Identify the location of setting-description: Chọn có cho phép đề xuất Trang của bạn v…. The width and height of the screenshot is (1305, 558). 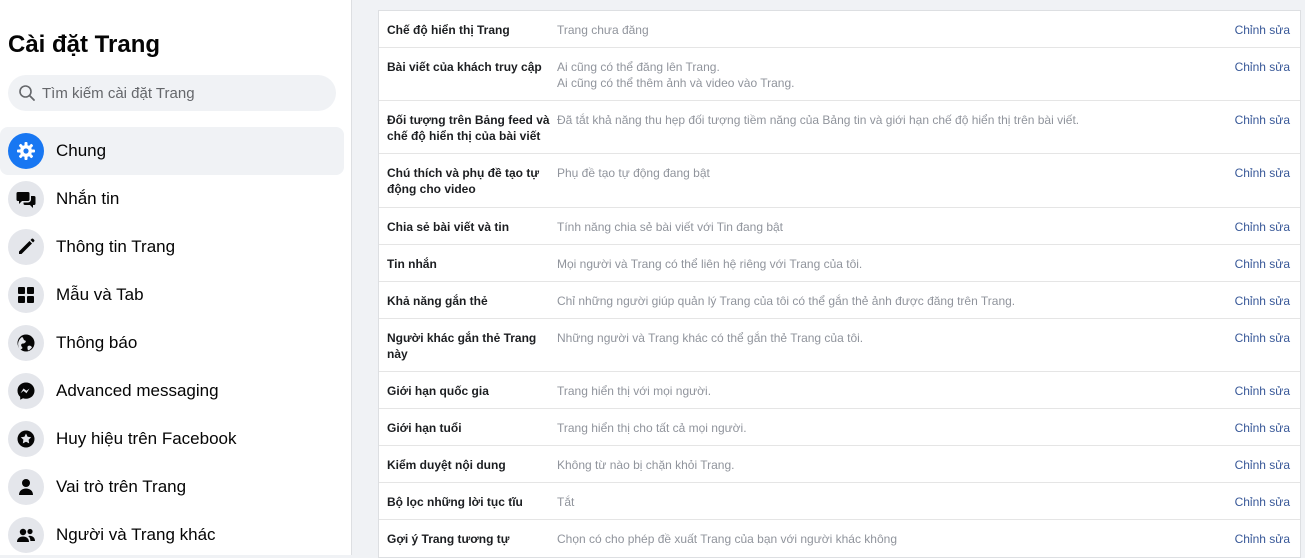
(727, 539).